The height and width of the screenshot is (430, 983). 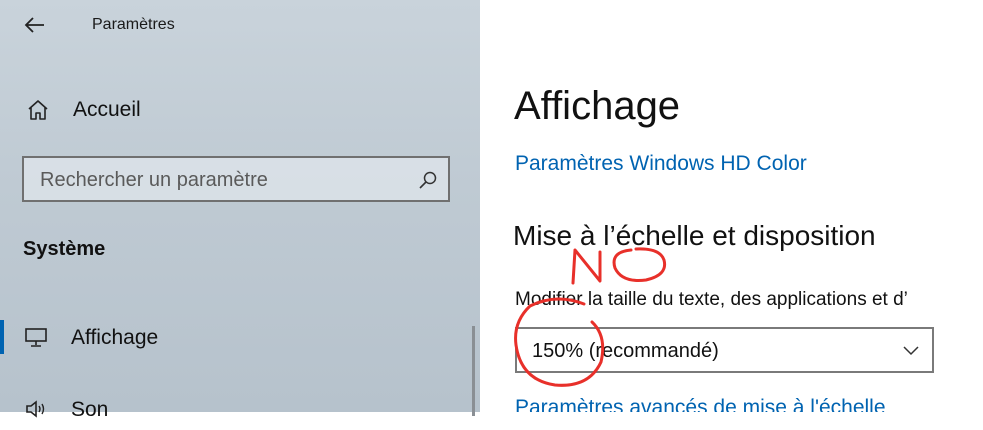 What do you see at coordinates (133, 24) in the screenshot?
I see `window-title: Paramètres` at bounding box center [133, 24].